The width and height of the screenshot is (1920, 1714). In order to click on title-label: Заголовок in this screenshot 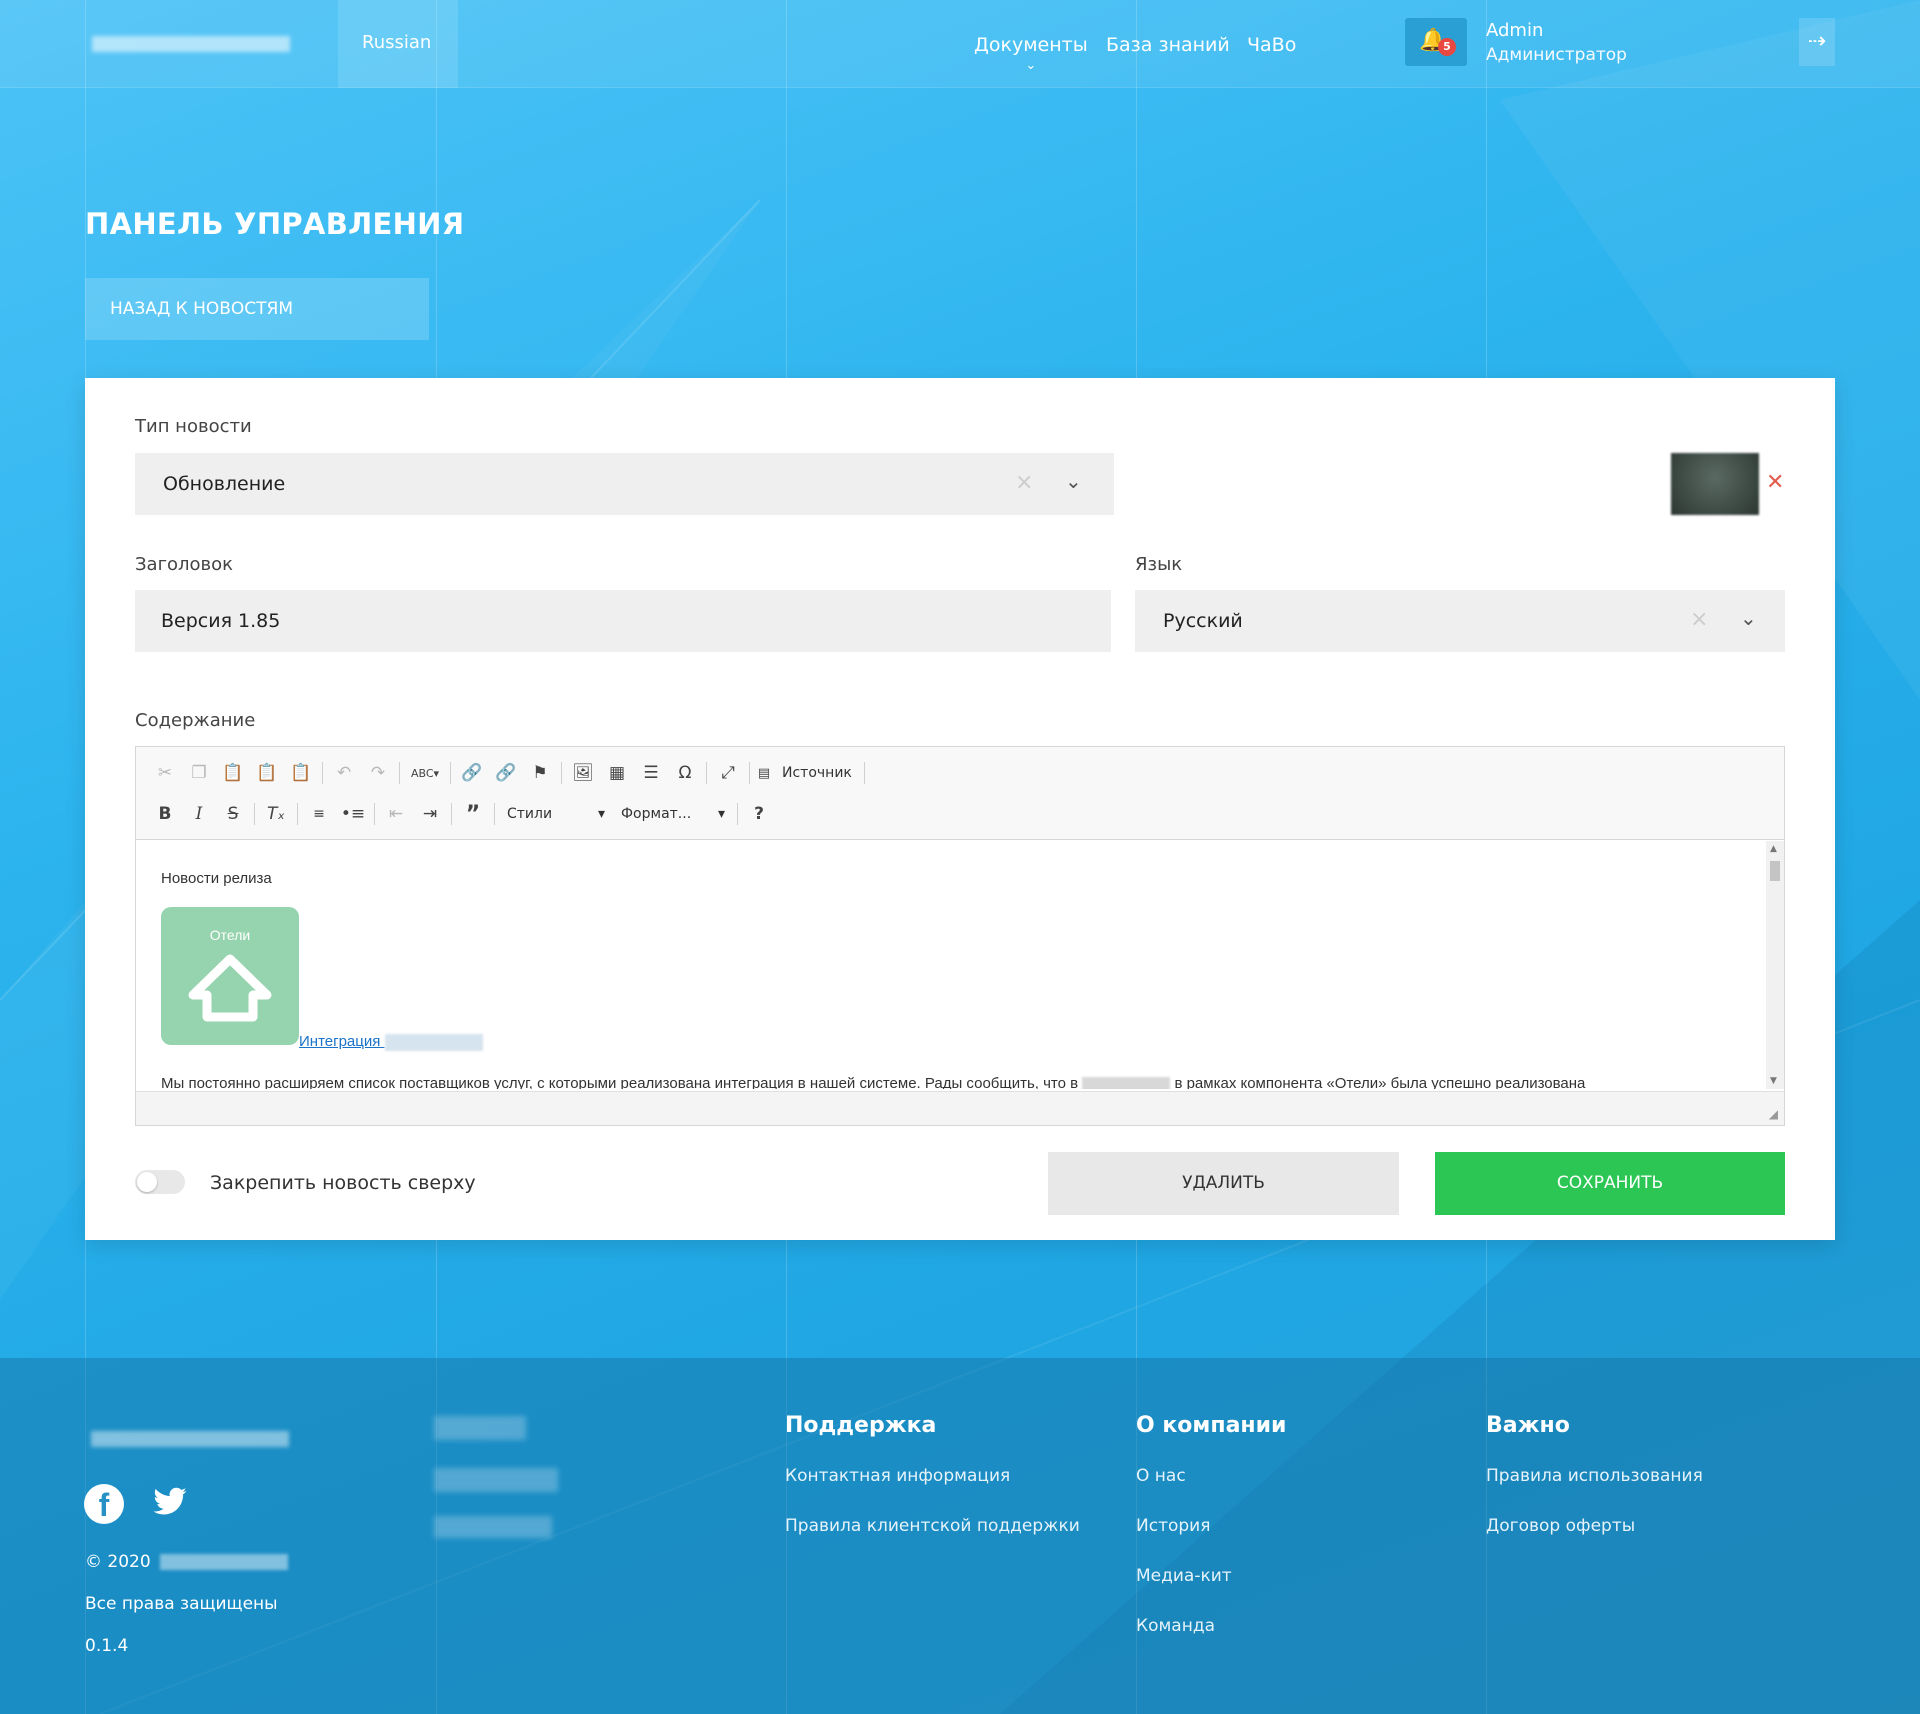, I will do `click(184, 564)`.